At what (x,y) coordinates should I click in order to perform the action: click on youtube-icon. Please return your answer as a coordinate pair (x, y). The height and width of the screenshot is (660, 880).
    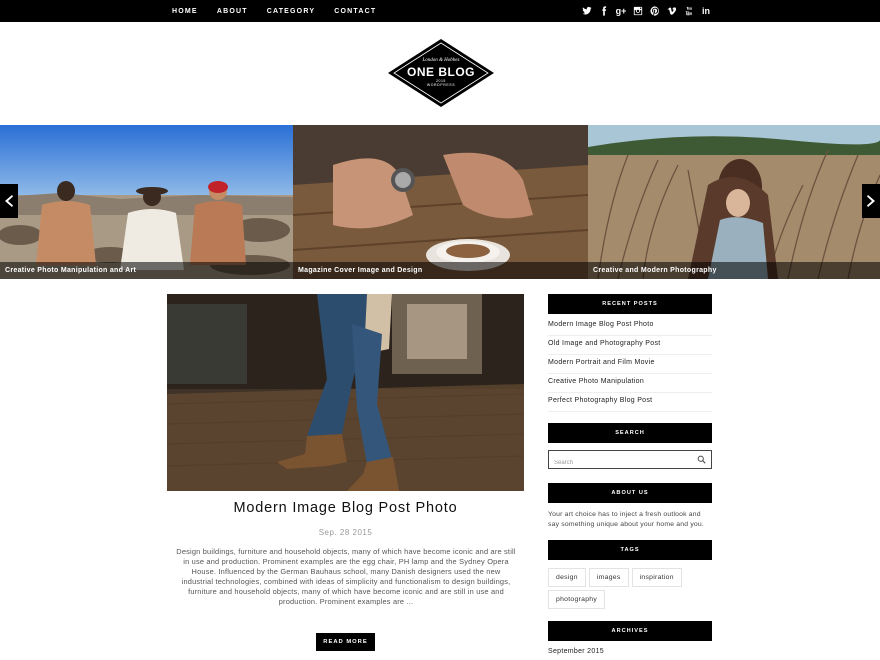
    Looking at the image, I should click on (689, 11).